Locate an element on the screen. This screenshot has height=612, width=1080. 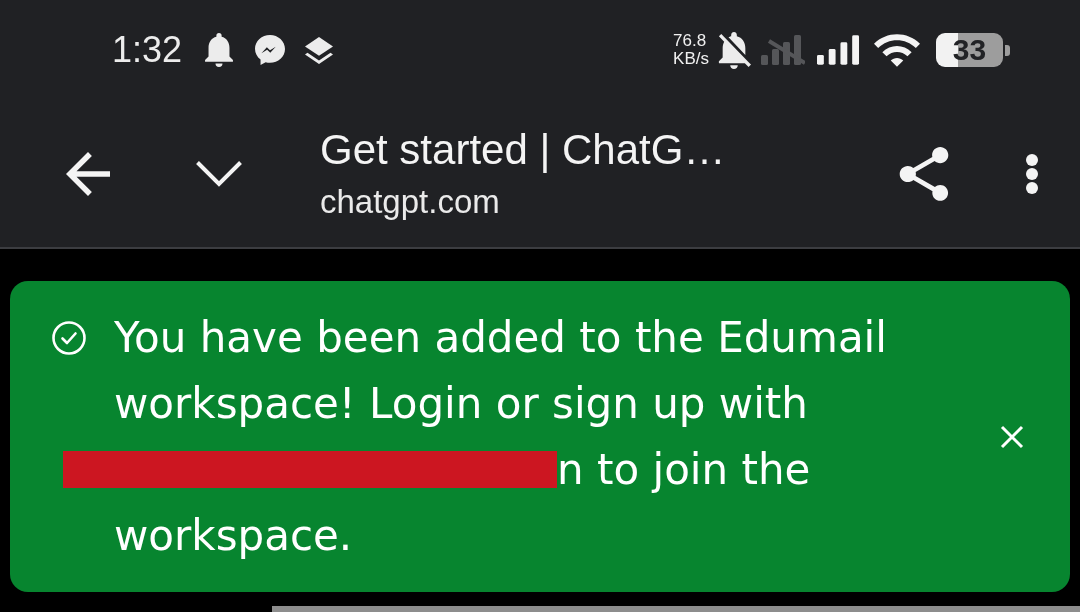
layers-icon is located at coordinates (319, 50).